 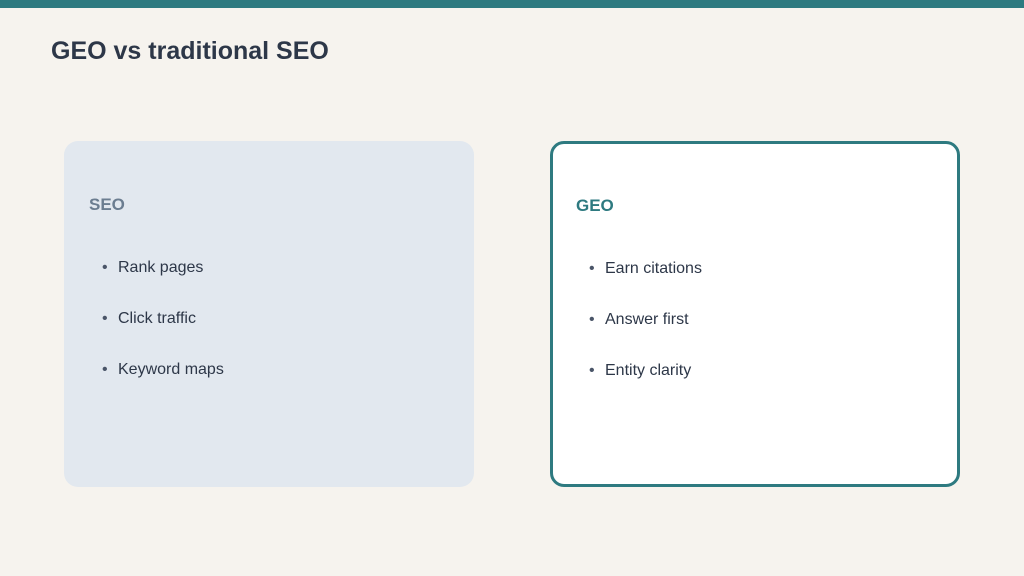 I want to click on list-item: • Answer first, so click(x=645, y=335).